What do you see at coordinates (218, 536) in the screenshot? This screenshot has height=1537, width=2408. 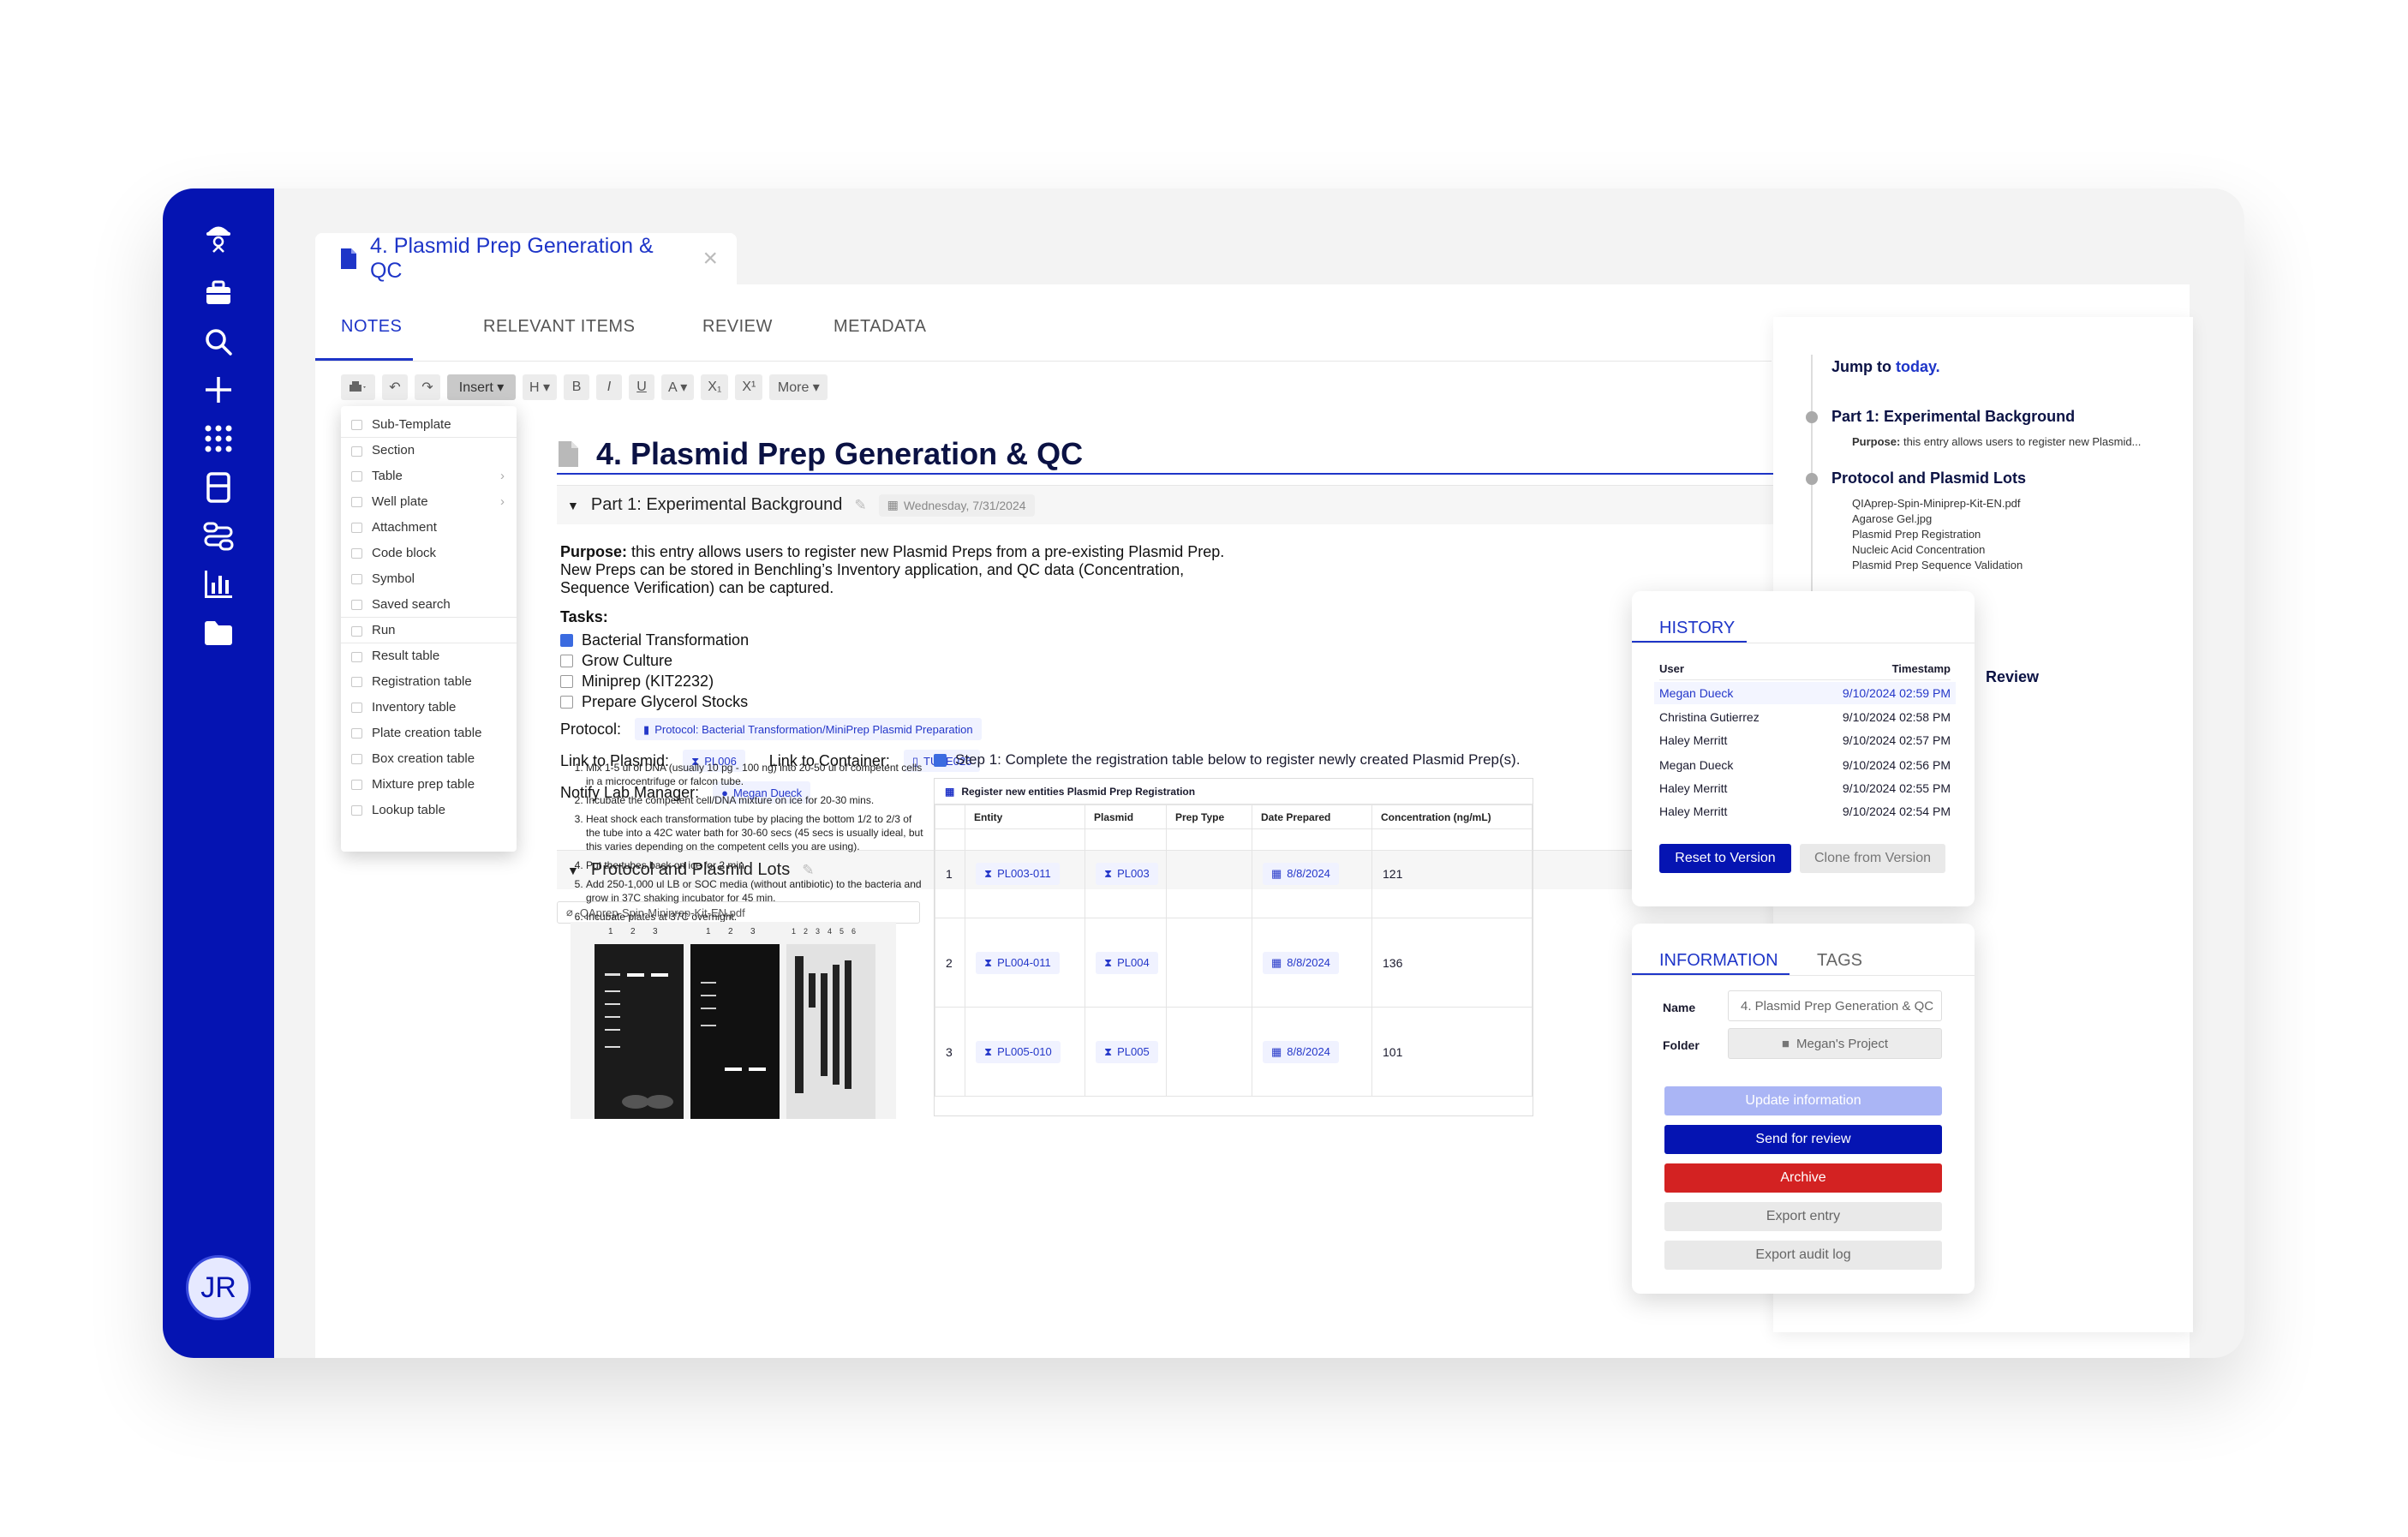 I see `workflow-icon` at bounding box center [218, 536].